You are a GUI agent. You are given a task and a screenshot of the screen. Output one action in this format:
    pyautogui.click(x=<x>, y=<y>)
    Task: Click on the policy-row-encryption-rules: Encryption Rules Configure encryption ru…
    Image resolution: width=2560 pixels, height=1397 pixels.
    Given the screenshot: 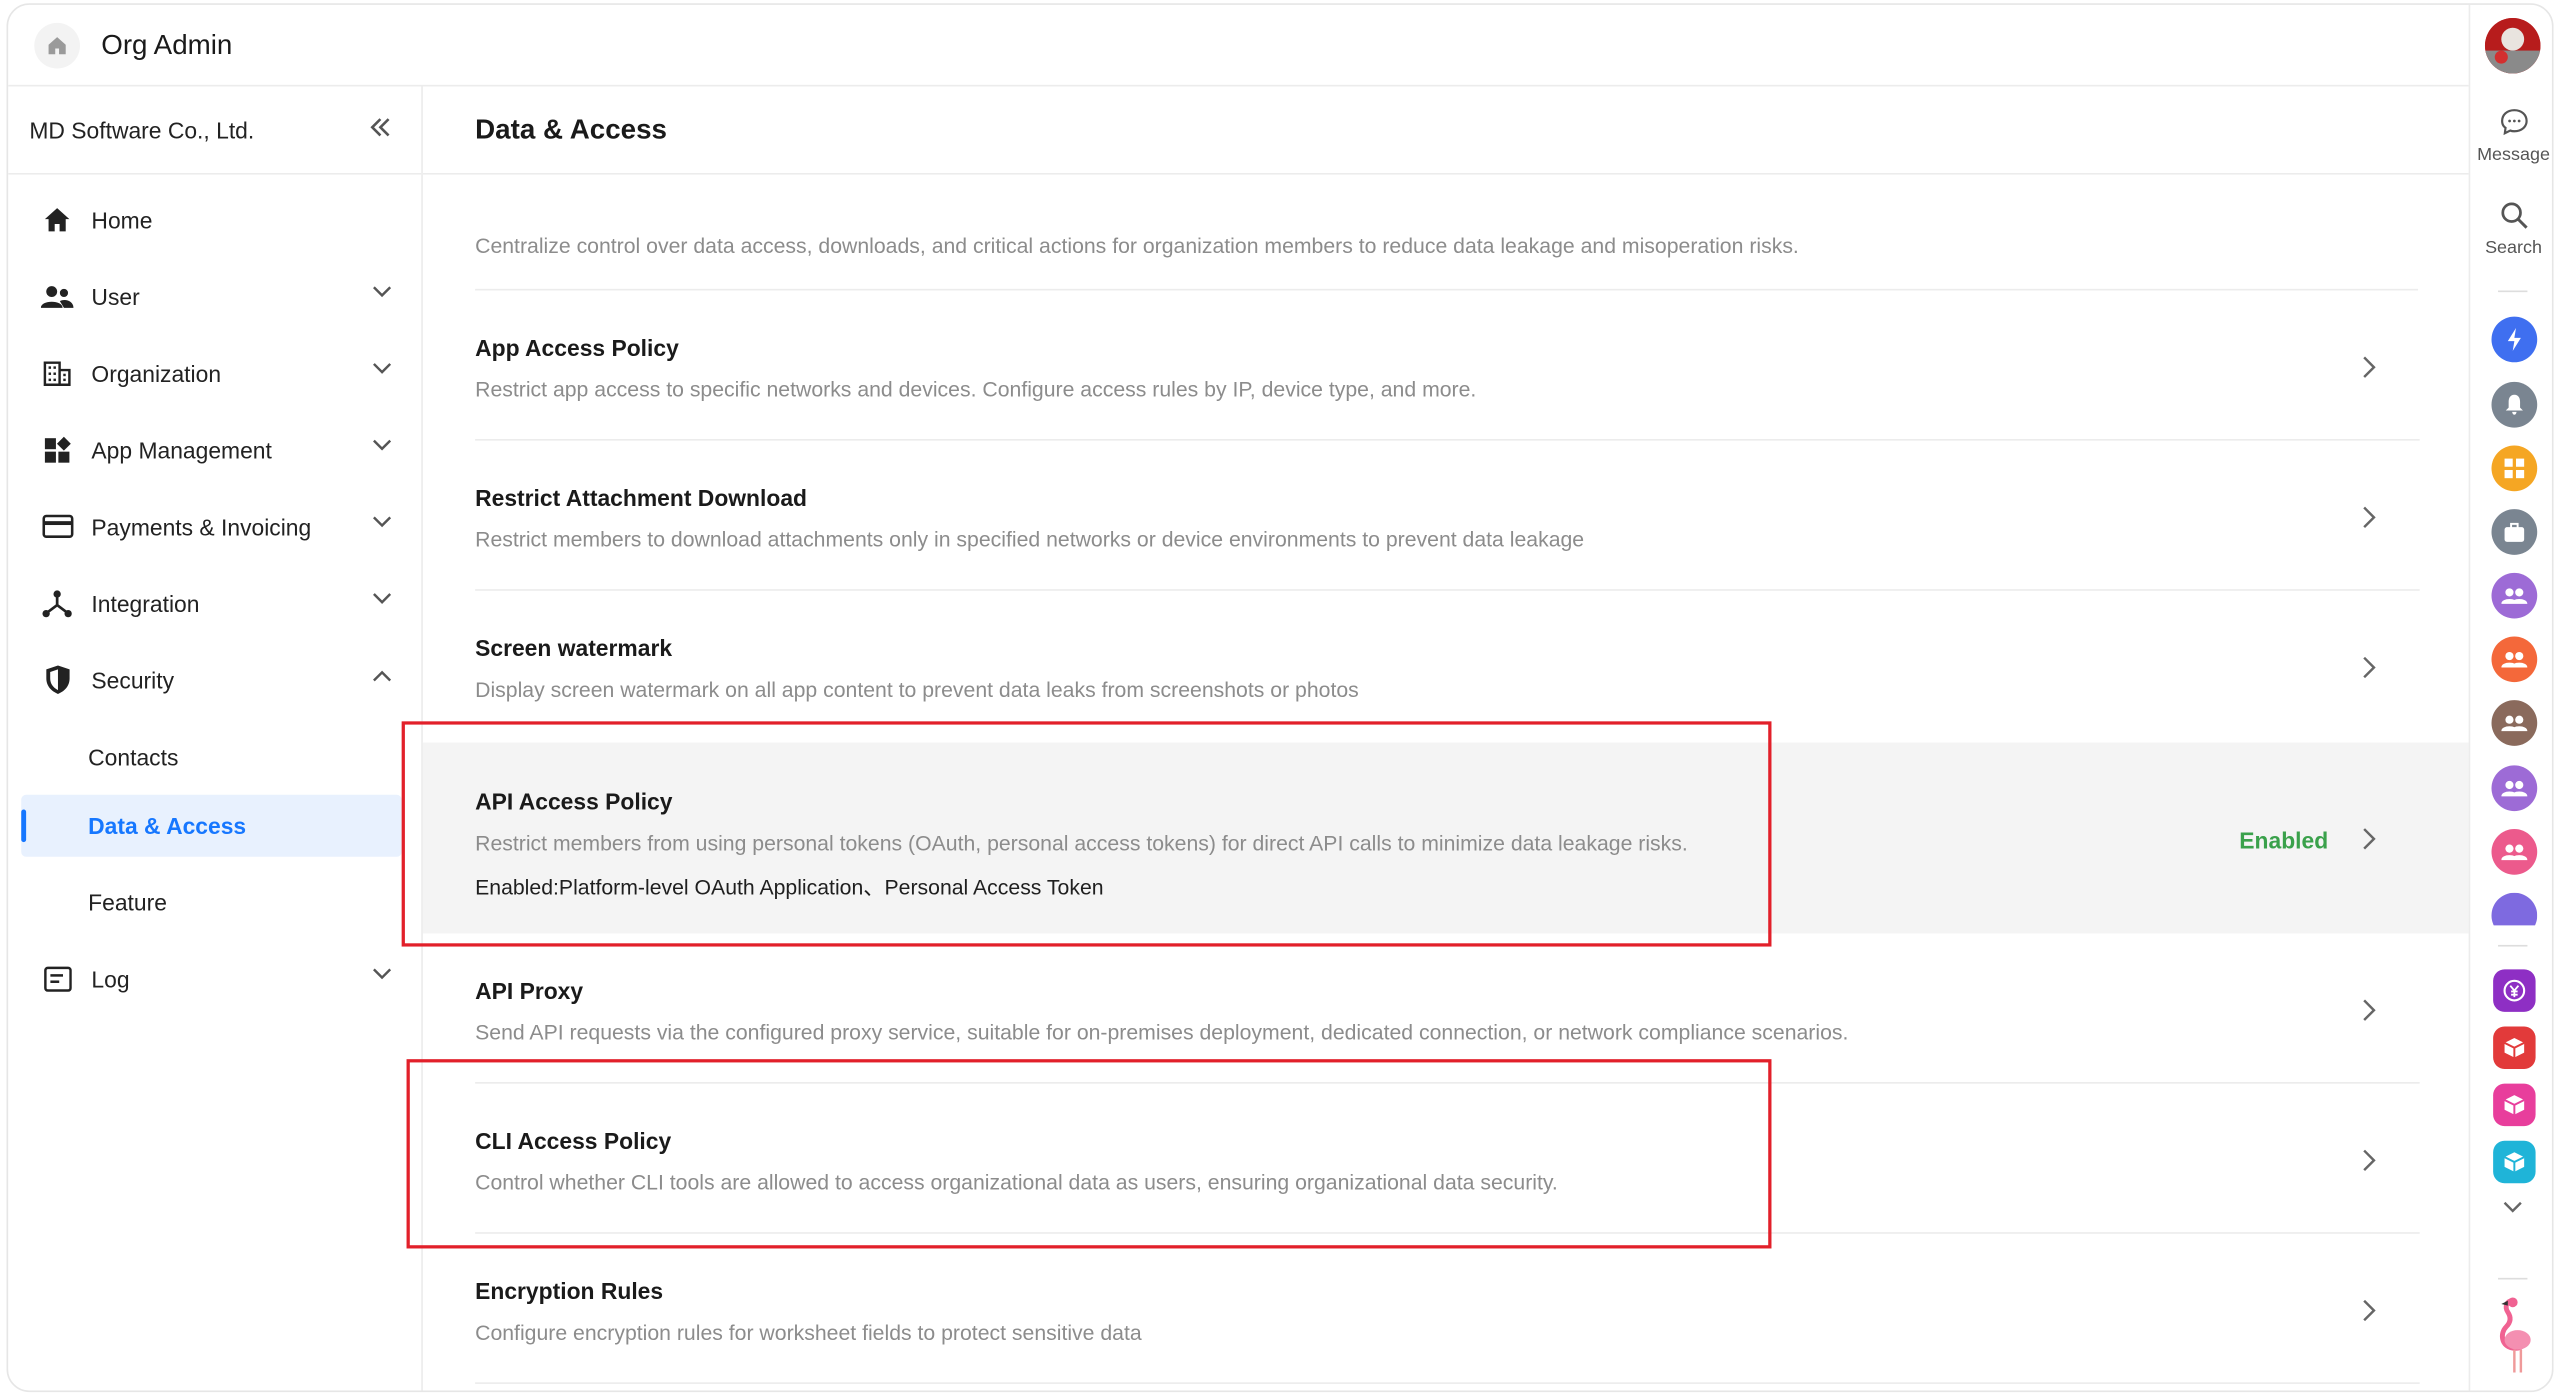 What is the action you would take?
    pyautogui.click(x=1446, y=1309)
    